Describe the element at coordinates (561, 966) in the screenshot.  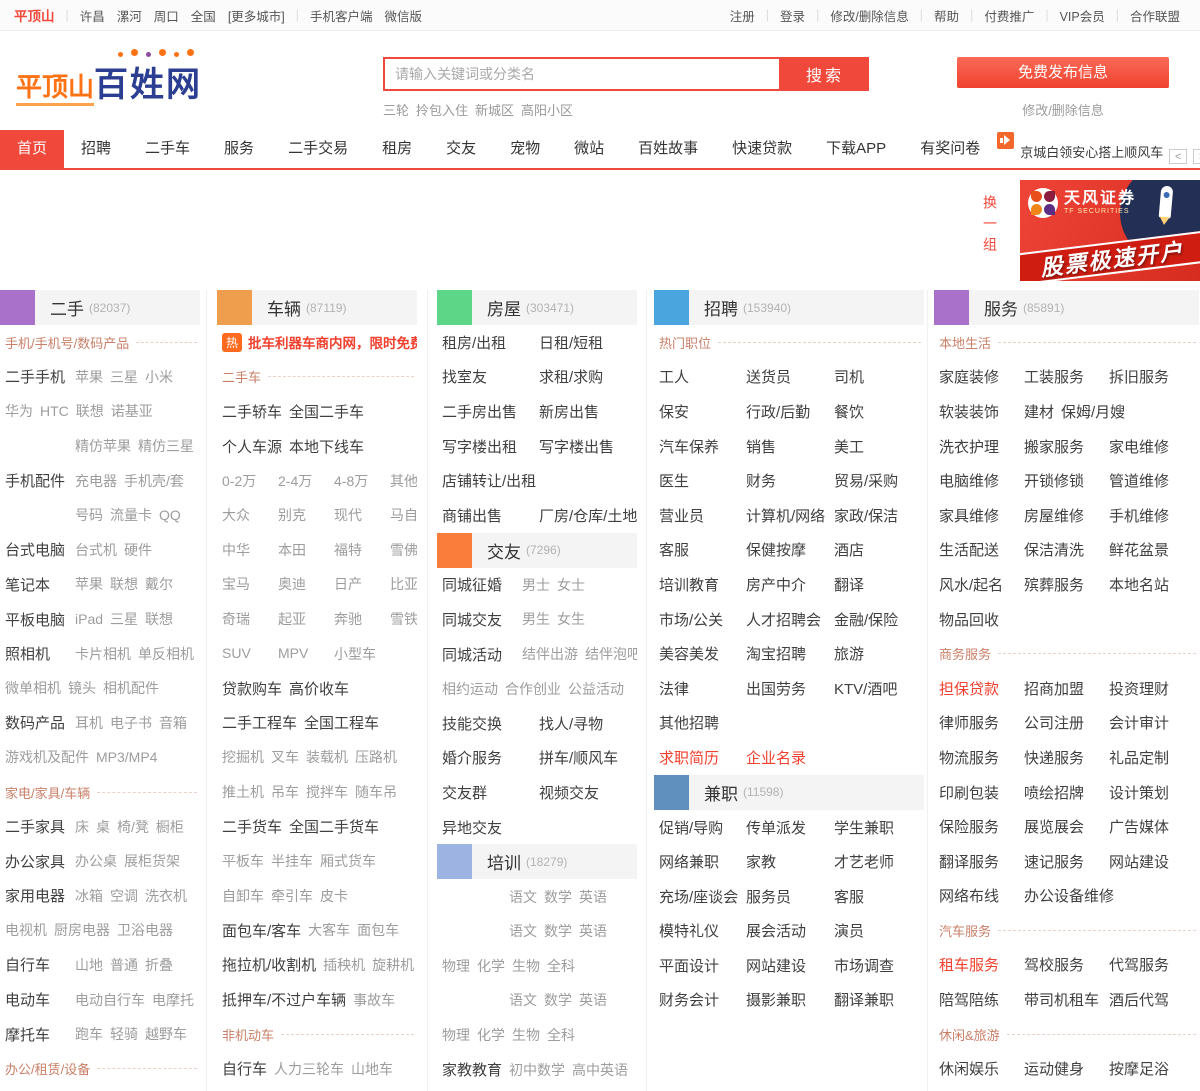
I see `category-link: 全科` at that location.